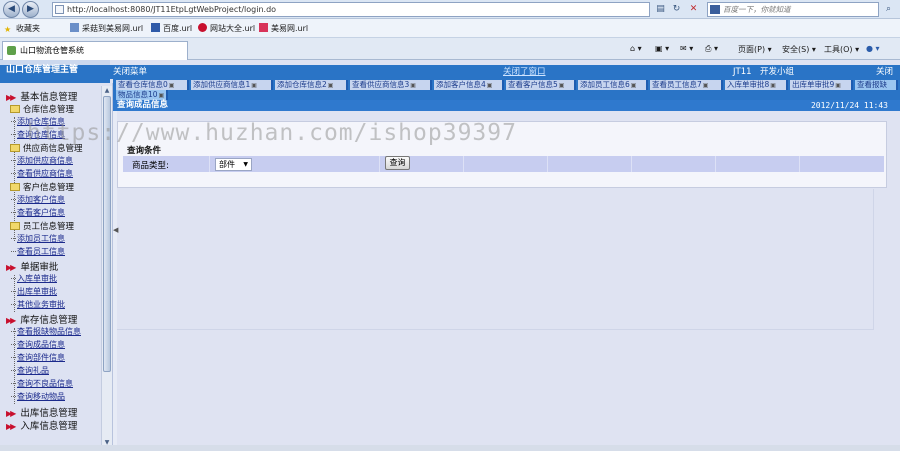 This screenshot has height=451, width=900. What do you see at coordinates (503, 164) in the screenshot?
I see `query-row: 商品类型: 部件 ▼ 查询` at bounding box center [503, 164].